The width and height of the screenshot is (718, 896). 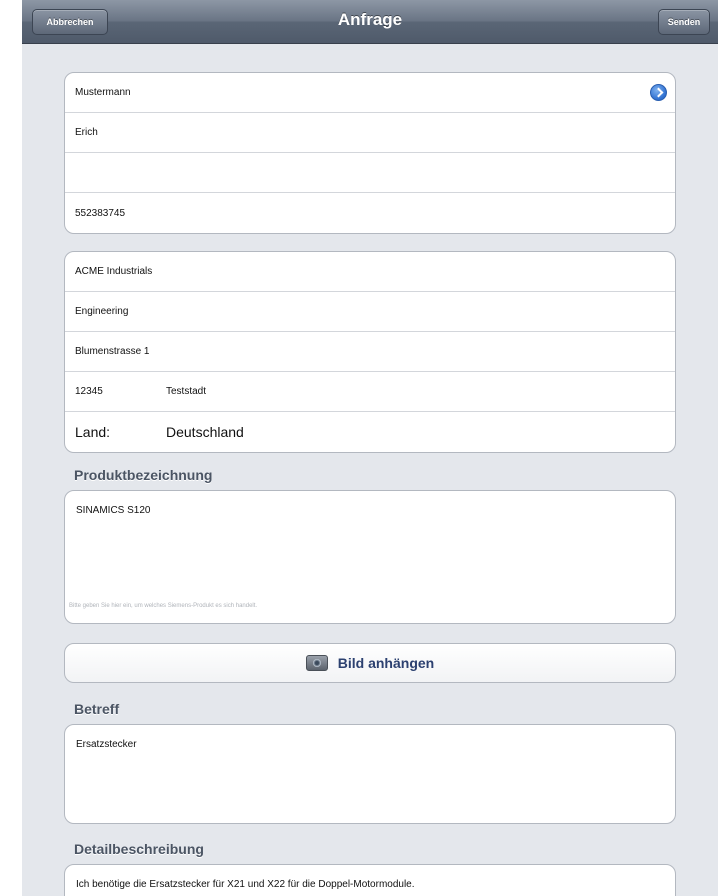 What do you see at coordinates (658, 92) in the screenshot?
I see `disclosure-icon` at bounding box center [658, 92].